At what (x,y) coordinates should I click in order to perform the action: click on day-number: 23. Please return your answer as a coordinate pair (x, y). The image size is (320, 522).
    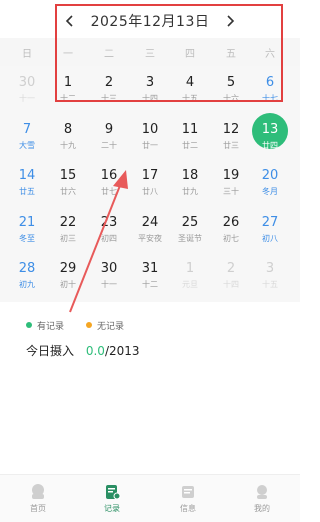
    Looking at the image, I should click on (109, 222).